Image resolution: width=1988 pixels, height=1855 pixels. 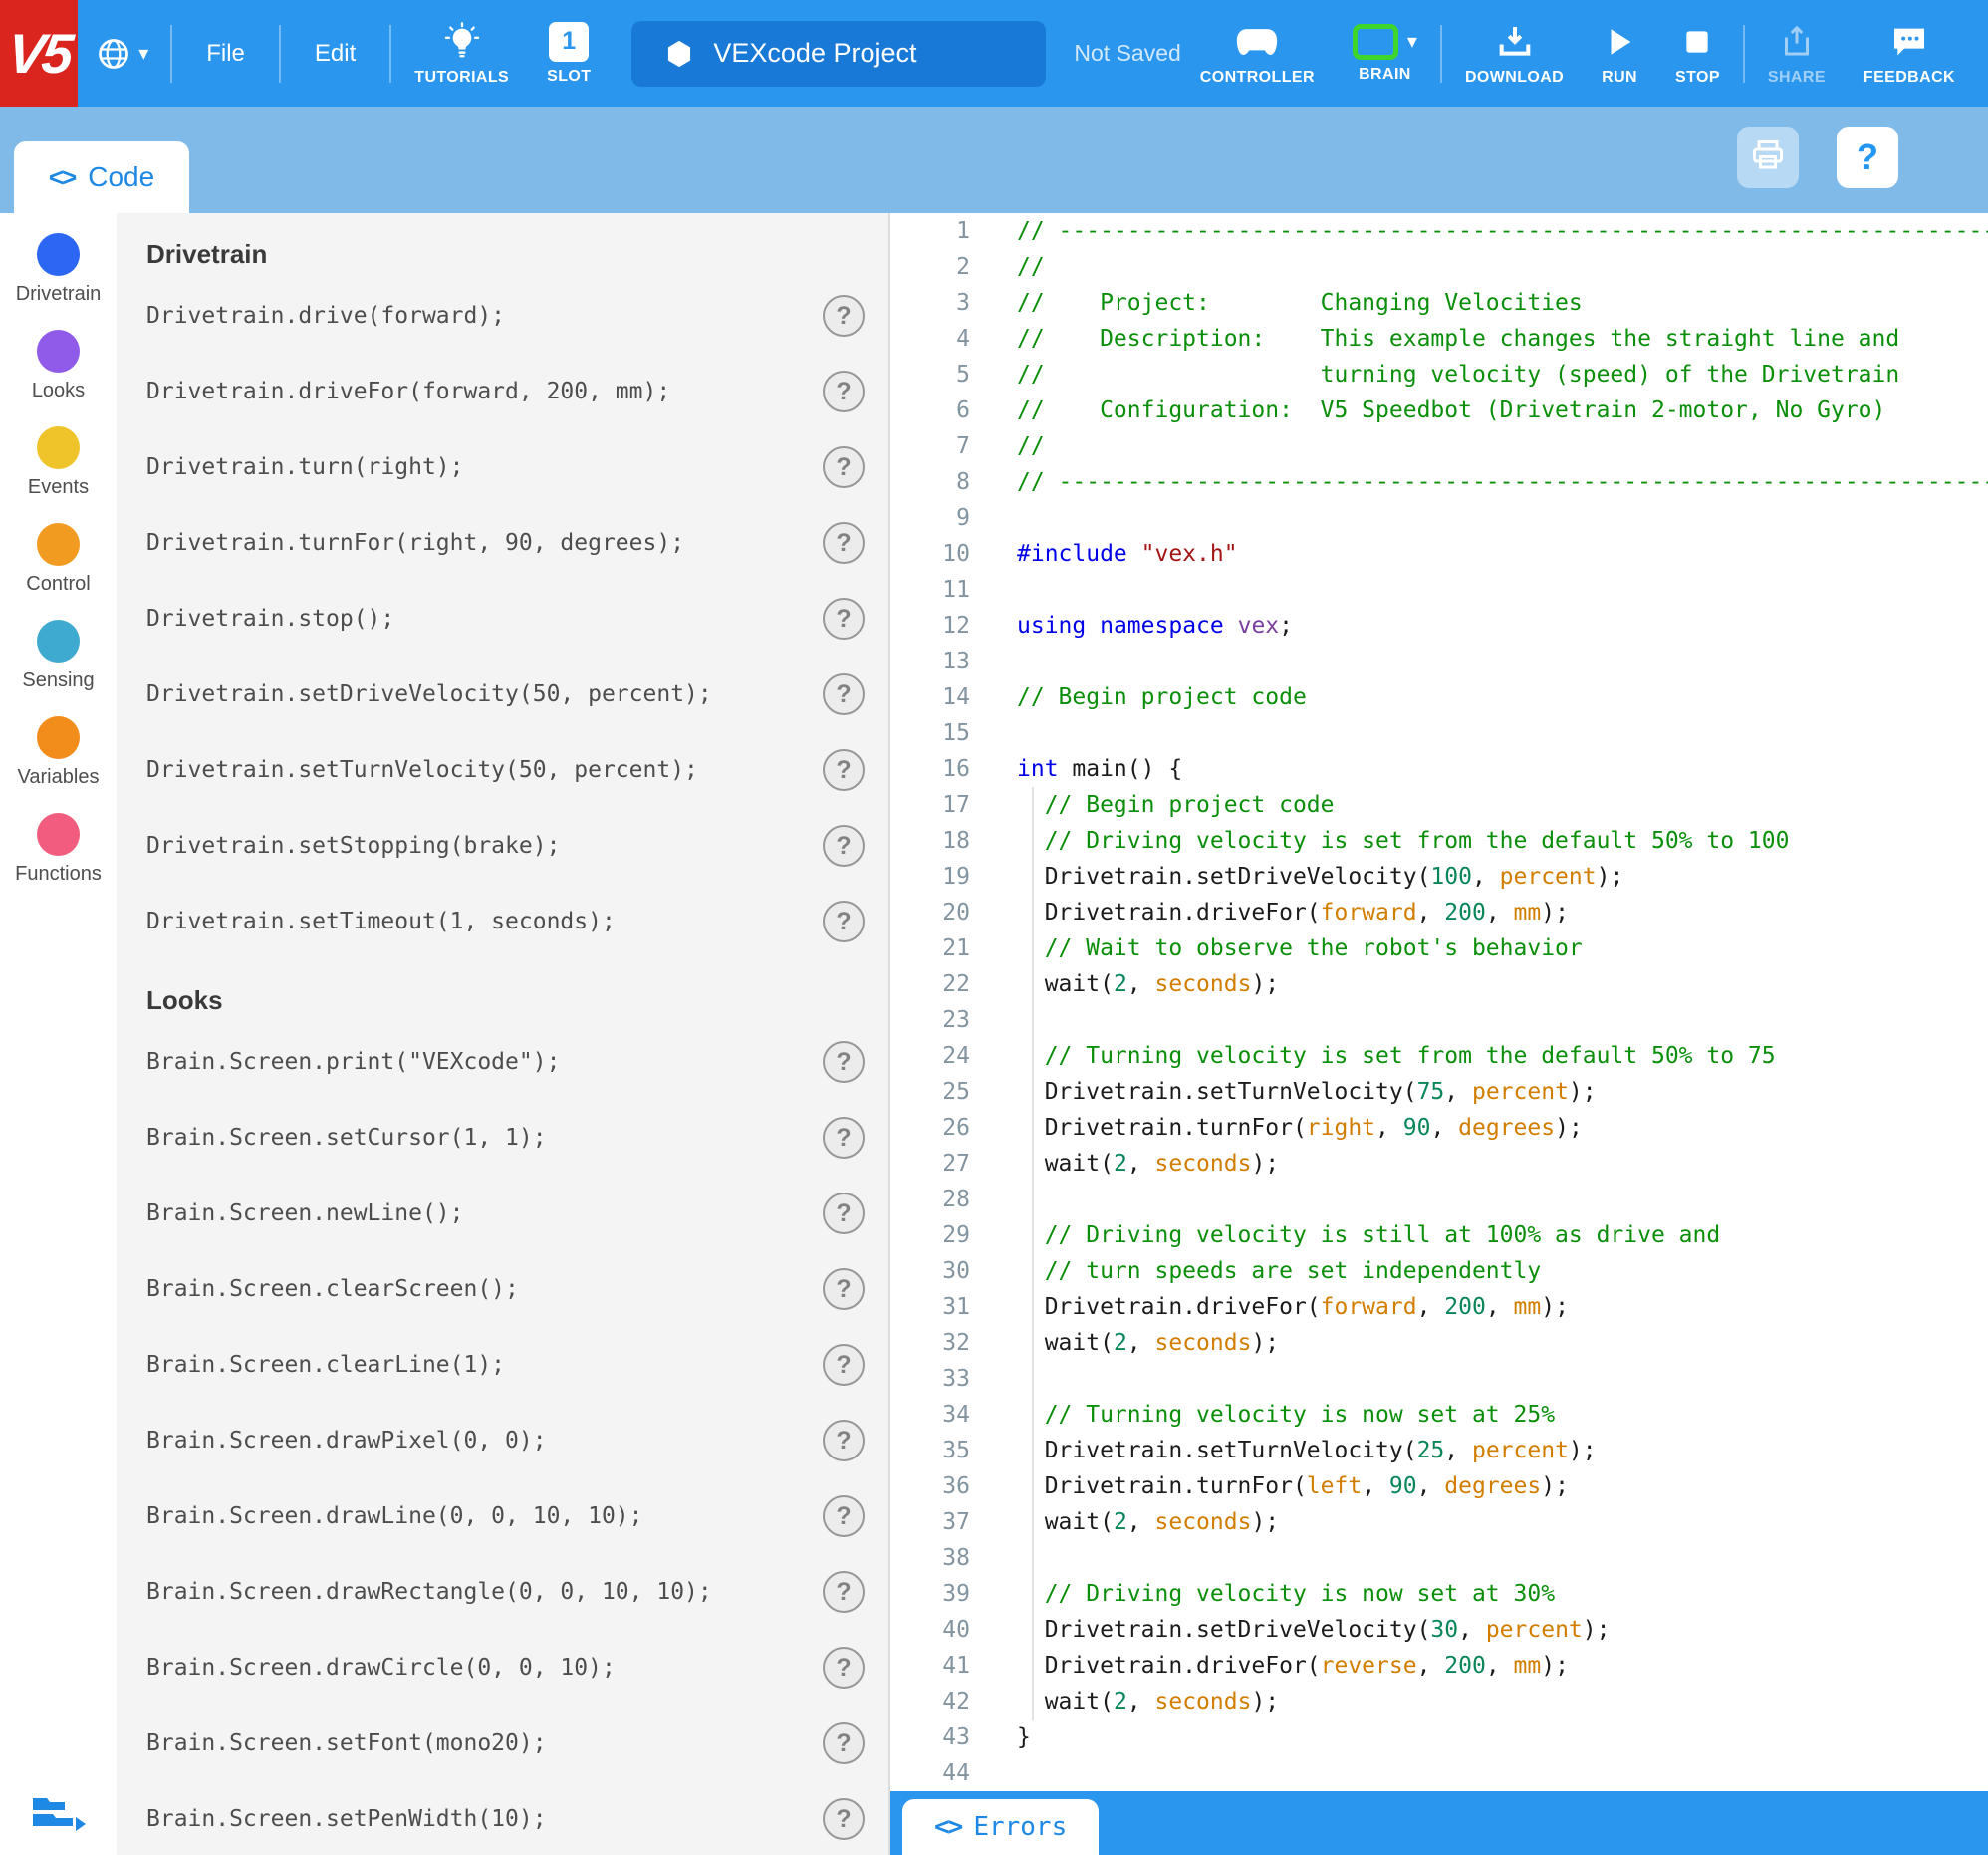 What do you see at coordinates (1001, 1827) in the screenshot?
I see `tab-errors: <> Errors` at bounding box center [1001, 1827].